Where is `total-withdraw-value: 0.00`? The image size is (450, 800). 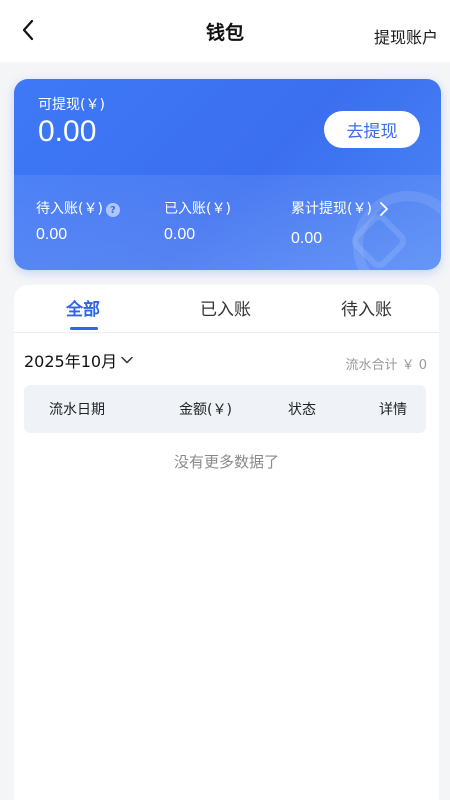 total-withdraw-value: 0.00 is located at coordinates (307, 238).